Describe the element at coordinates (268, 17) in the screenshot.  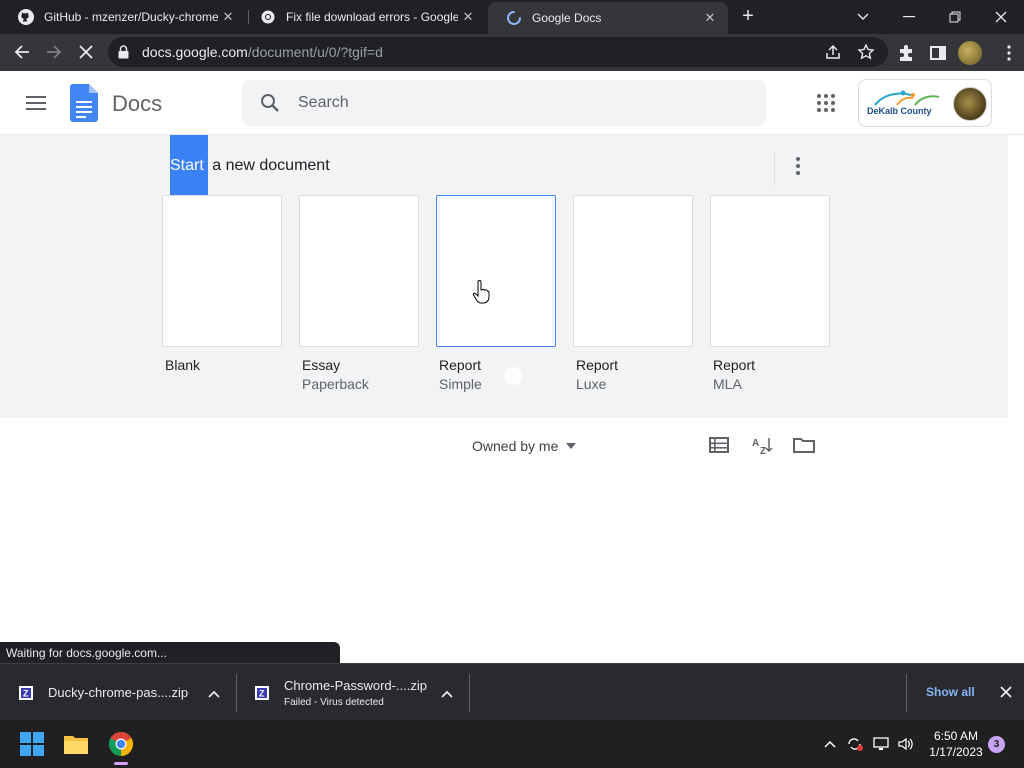
I see `chrome-help-icon` at that location.